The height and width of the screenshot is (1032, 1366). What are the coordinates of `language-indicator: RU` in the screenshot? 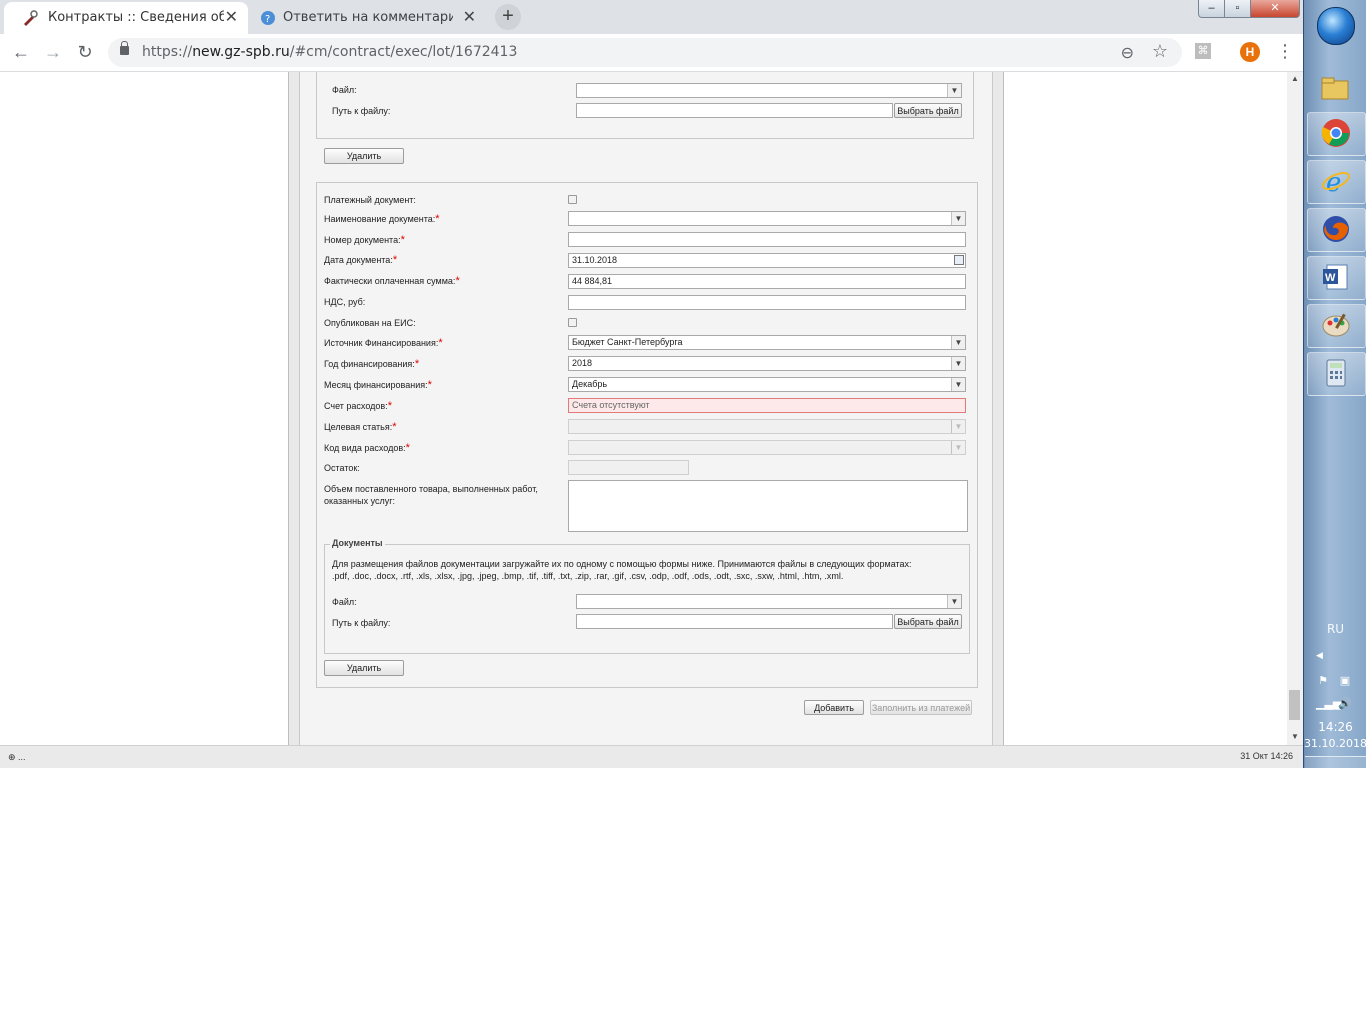 It's located at (1335, 629).